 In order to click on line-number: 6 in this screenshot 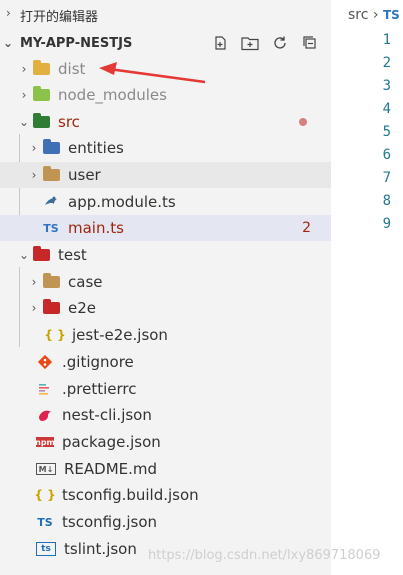, I will do `click(386, 155)`.